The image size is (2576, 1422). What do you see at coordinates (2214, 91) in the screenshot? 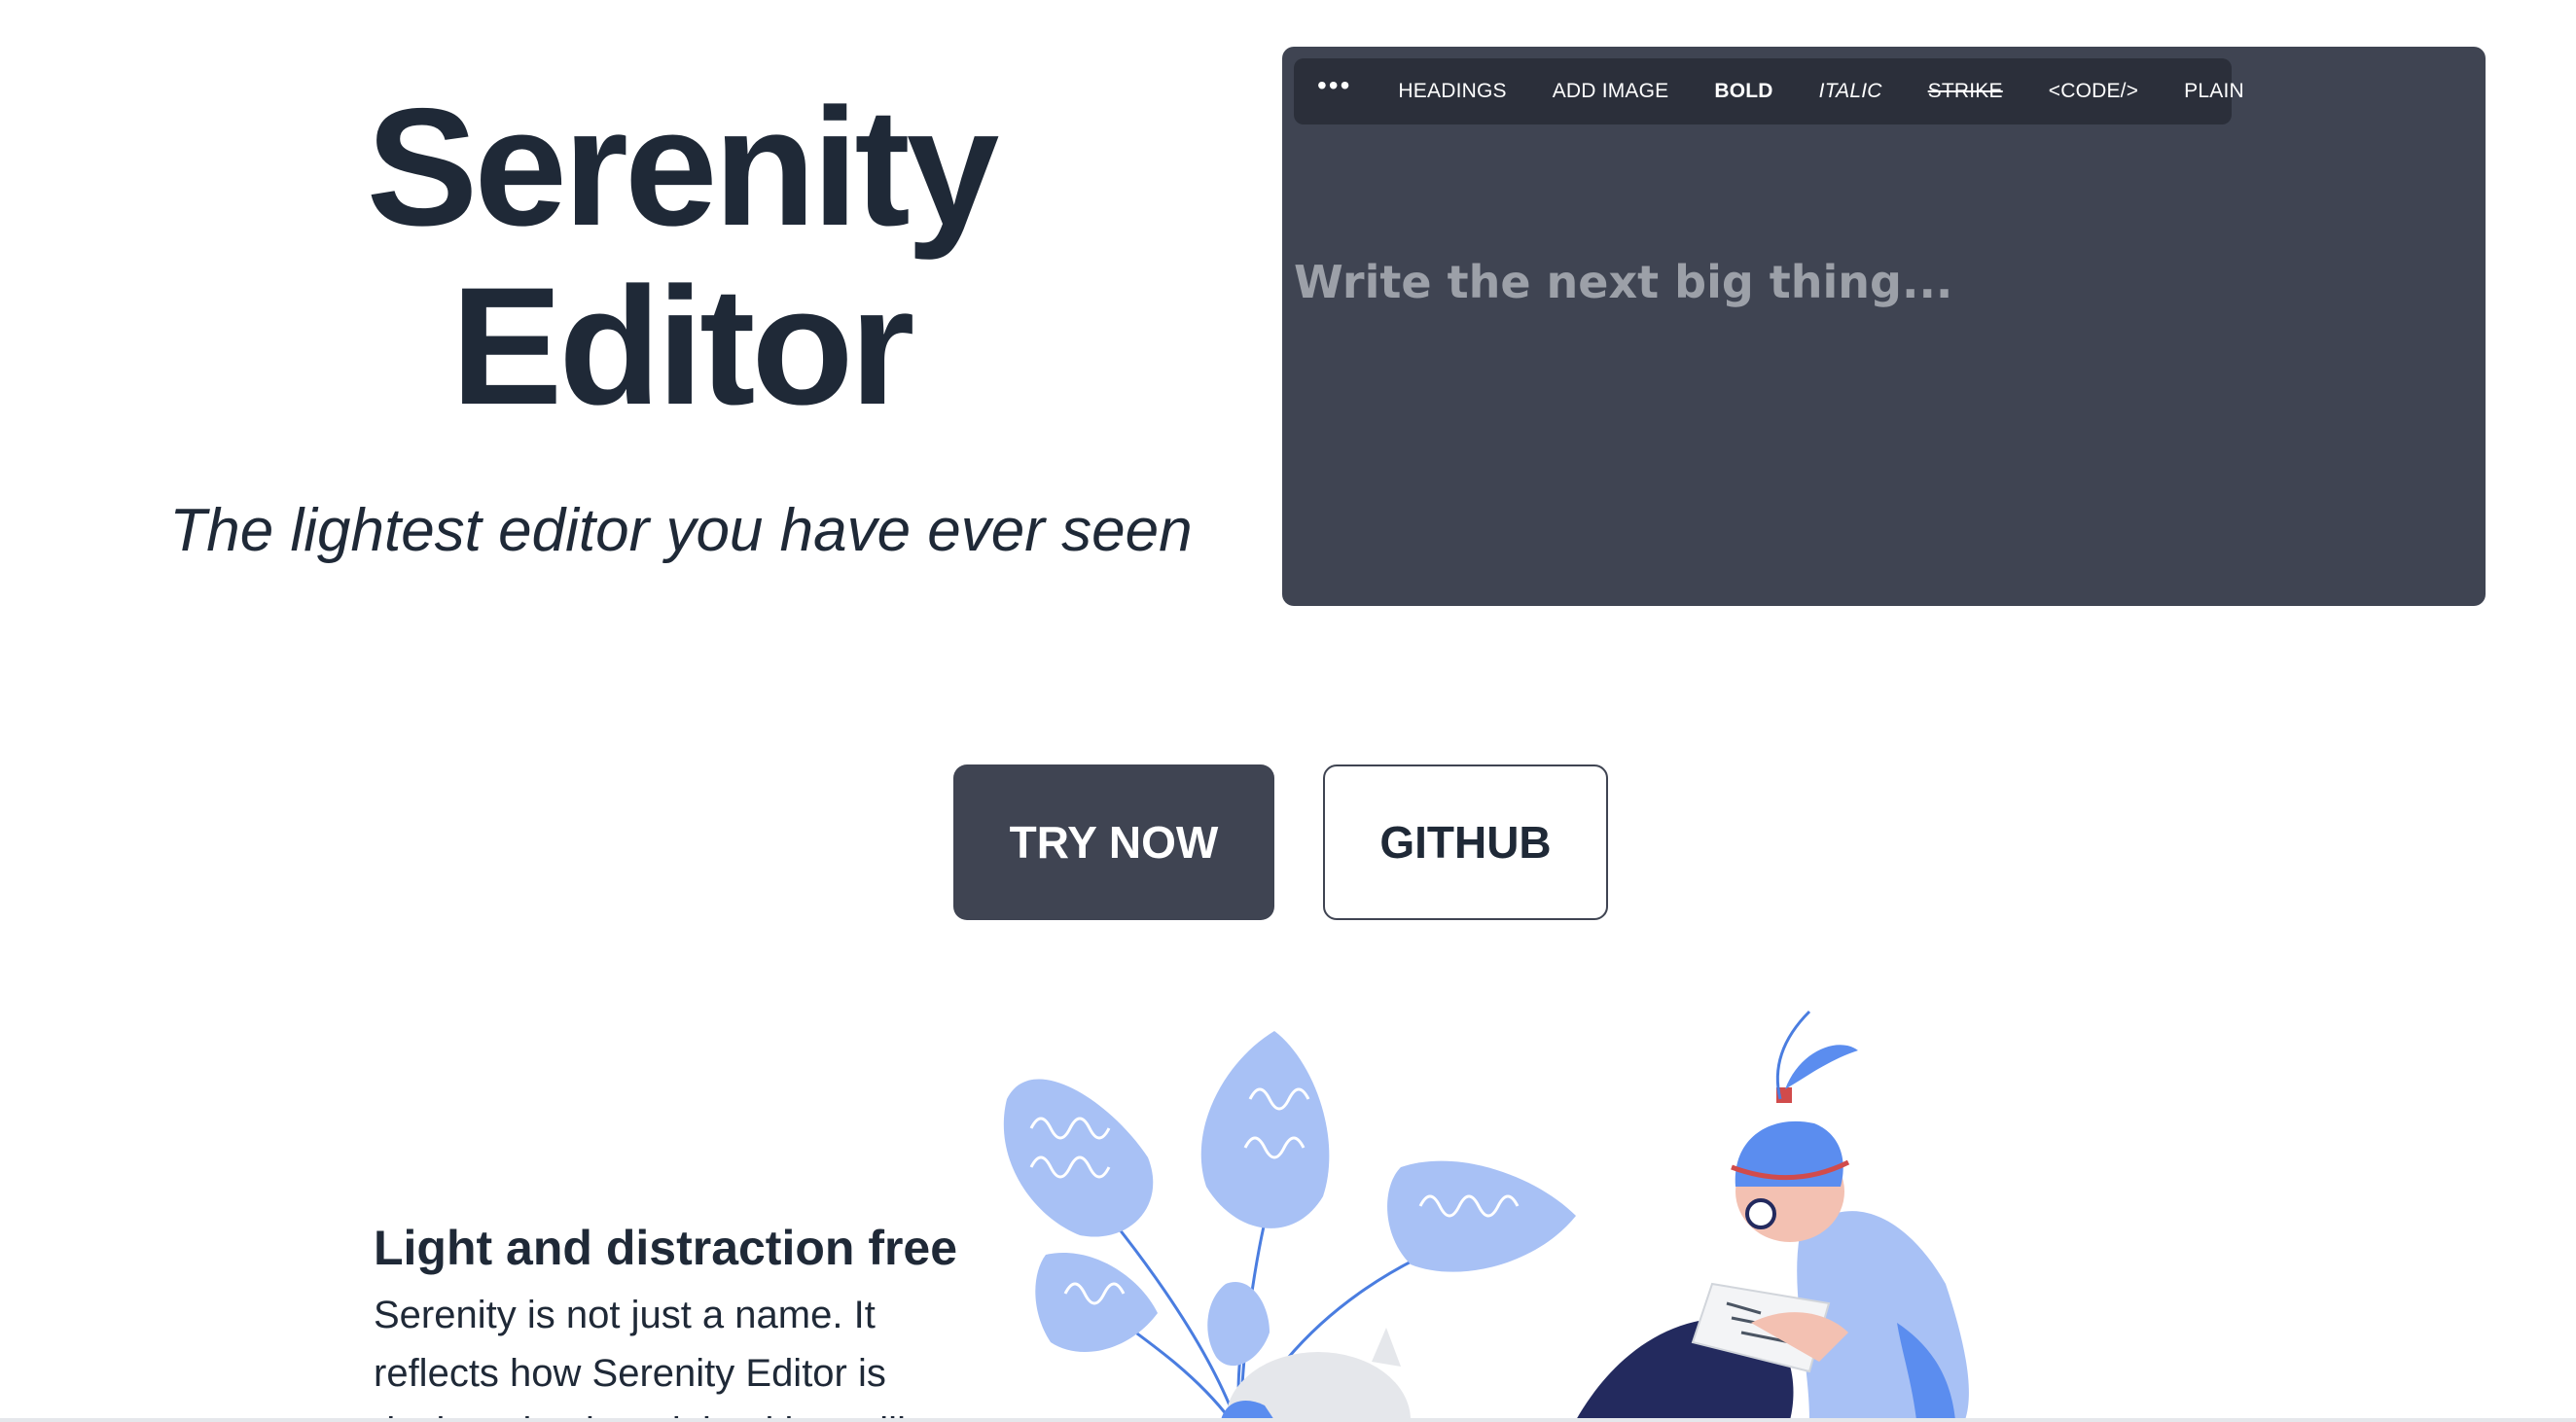
I see `plain-button: PLAIN` at bounding box center [2214, 91].